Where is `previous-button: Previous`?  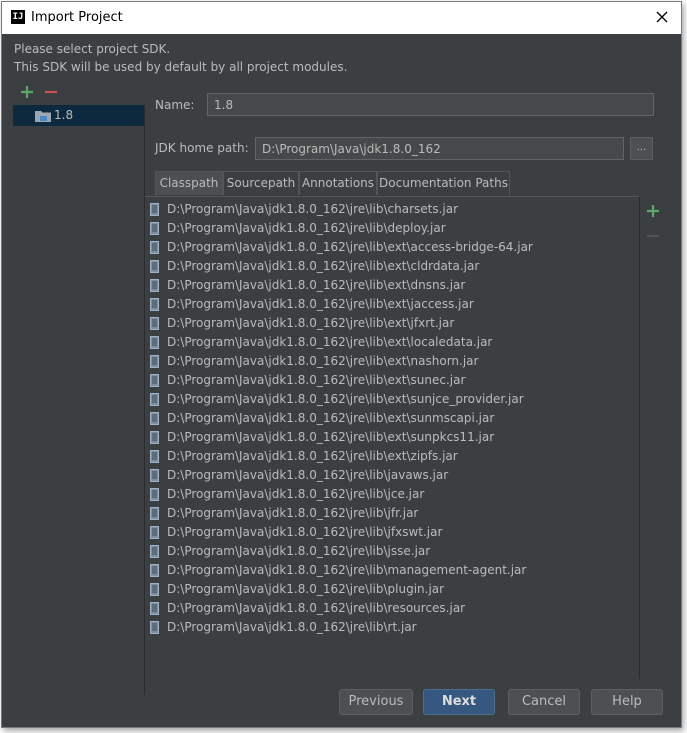
previous-button: Previous is located at coordinates (376, 702).